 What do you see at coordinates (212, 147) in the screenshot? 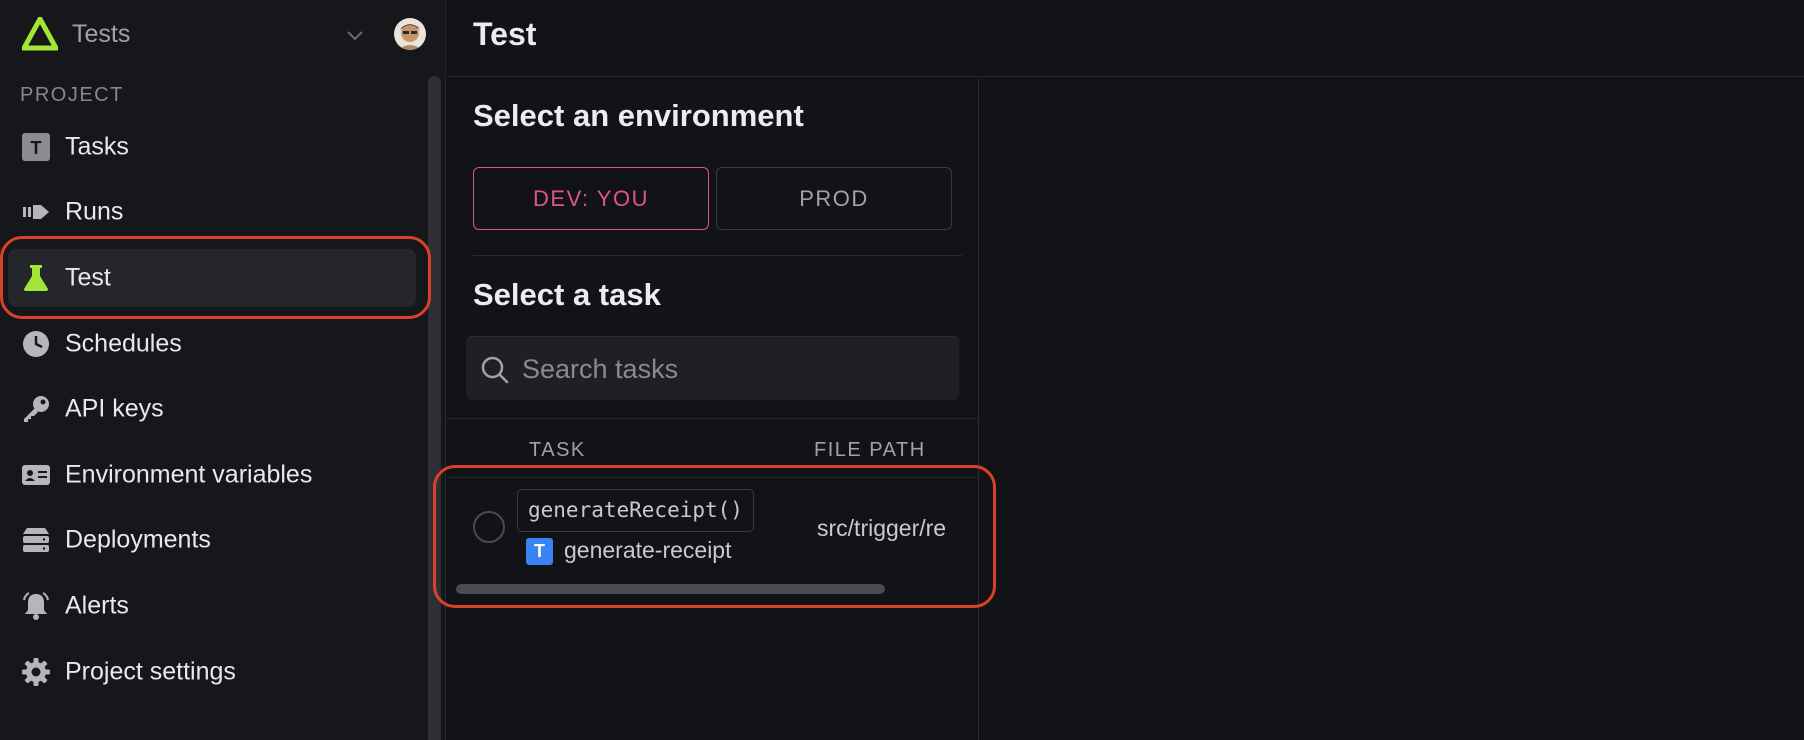
I see `sidebar-item-tasks: T Tasks` at bounding box center [212, 147].